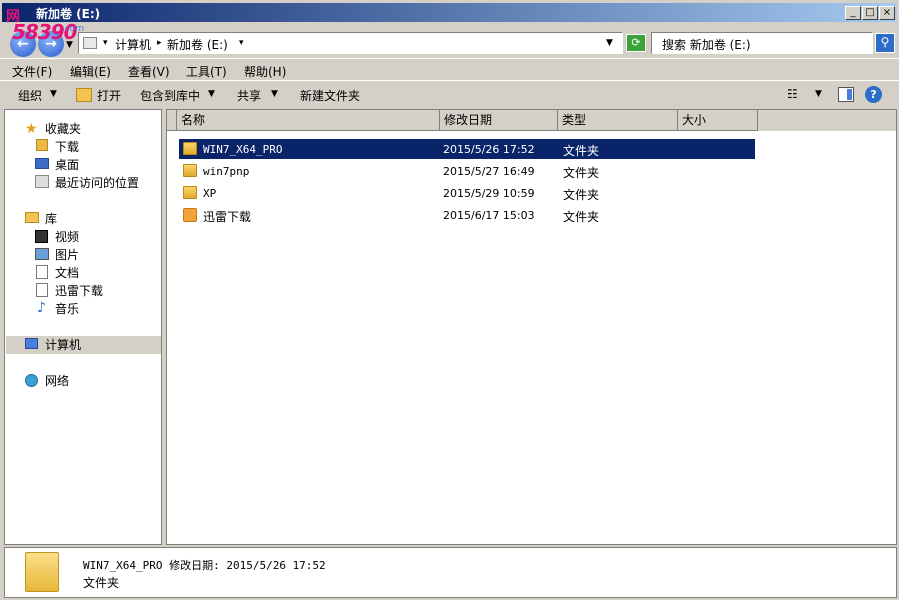 This screenshot has height=600, width=899. What do you see at coordinates (197, 44) in the screenshot?
I see `crumb-drive: 新加卷 (E:)` at bounding box center [197, 44].